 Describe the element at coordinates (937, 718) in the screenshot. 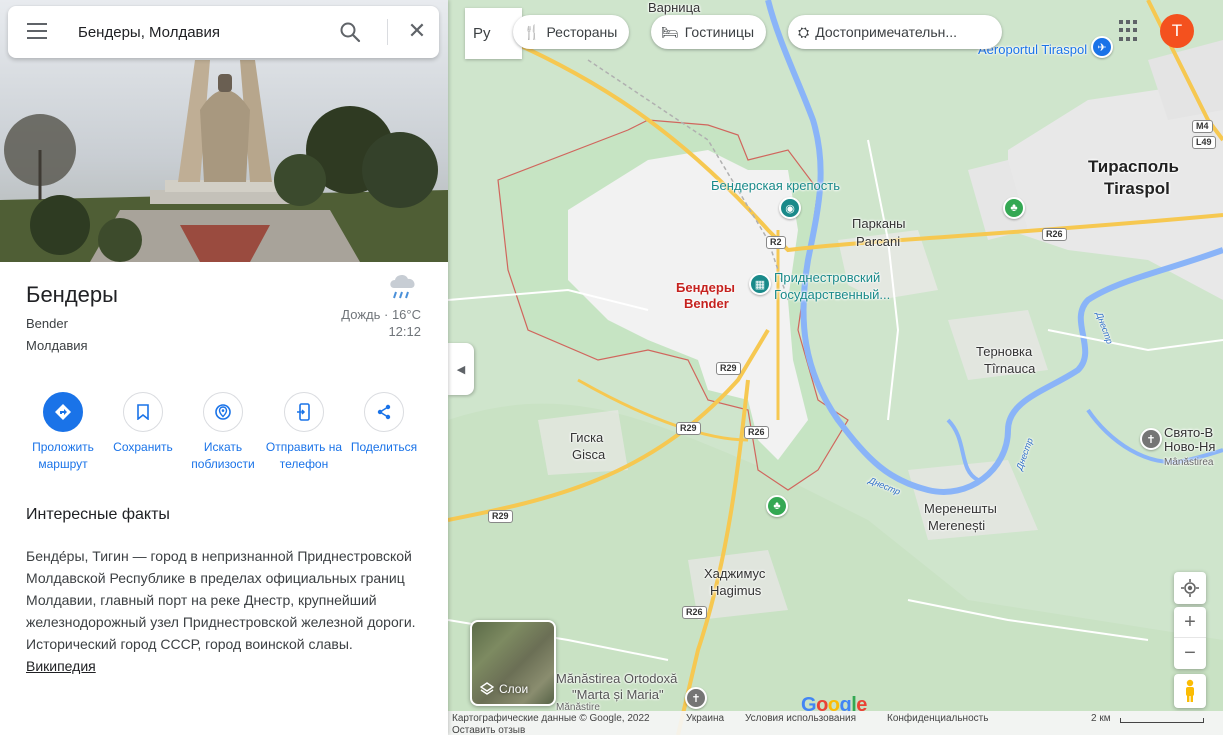

I see `footer-privacy-link: Конфиденциальность` at that location.